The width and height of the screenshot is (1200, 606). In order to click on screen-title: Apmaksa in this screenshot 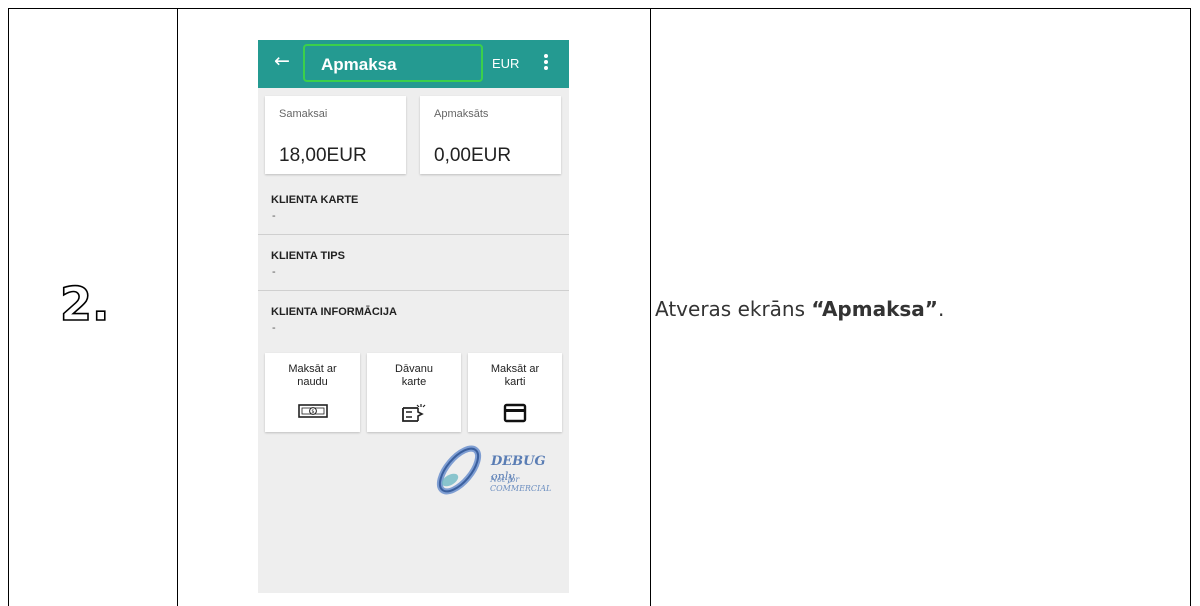, I will do `click(359, 64)`.